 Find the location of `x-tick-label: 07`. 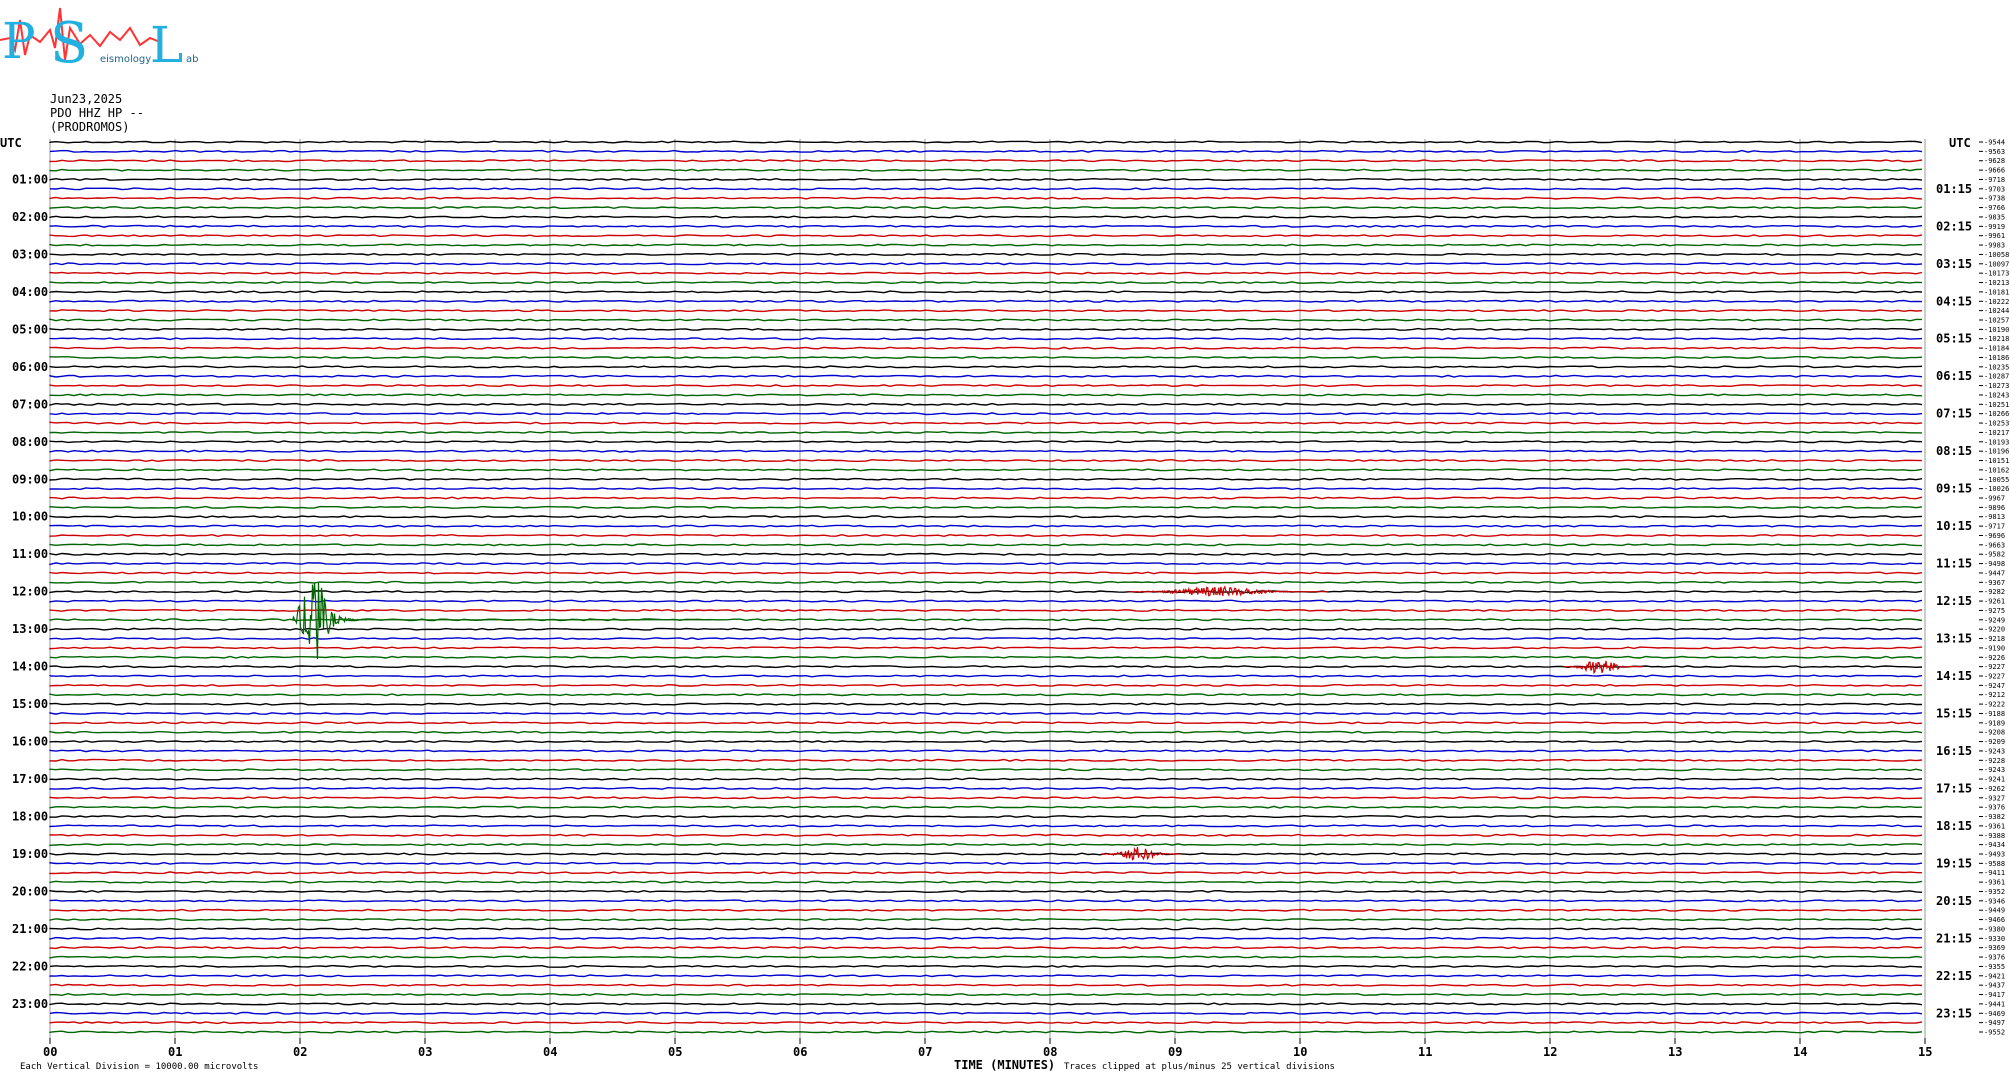

x-tick-label: 07 is located at coordinates (925, 1052).